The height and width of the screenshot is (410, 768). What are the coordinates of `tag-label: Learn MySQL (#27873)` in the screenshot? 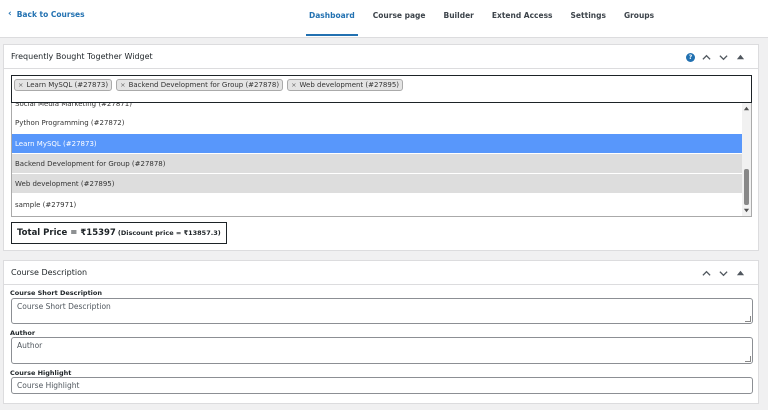 It's located at (67, 85).